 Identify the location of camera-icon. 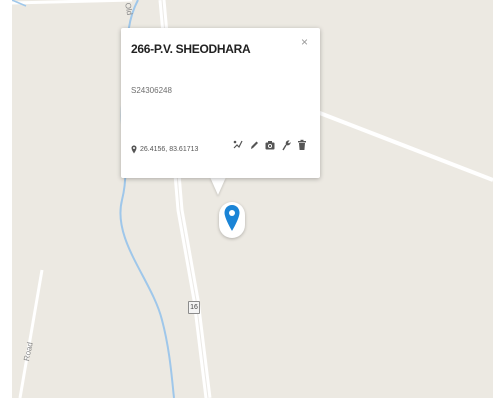
(270, 145).